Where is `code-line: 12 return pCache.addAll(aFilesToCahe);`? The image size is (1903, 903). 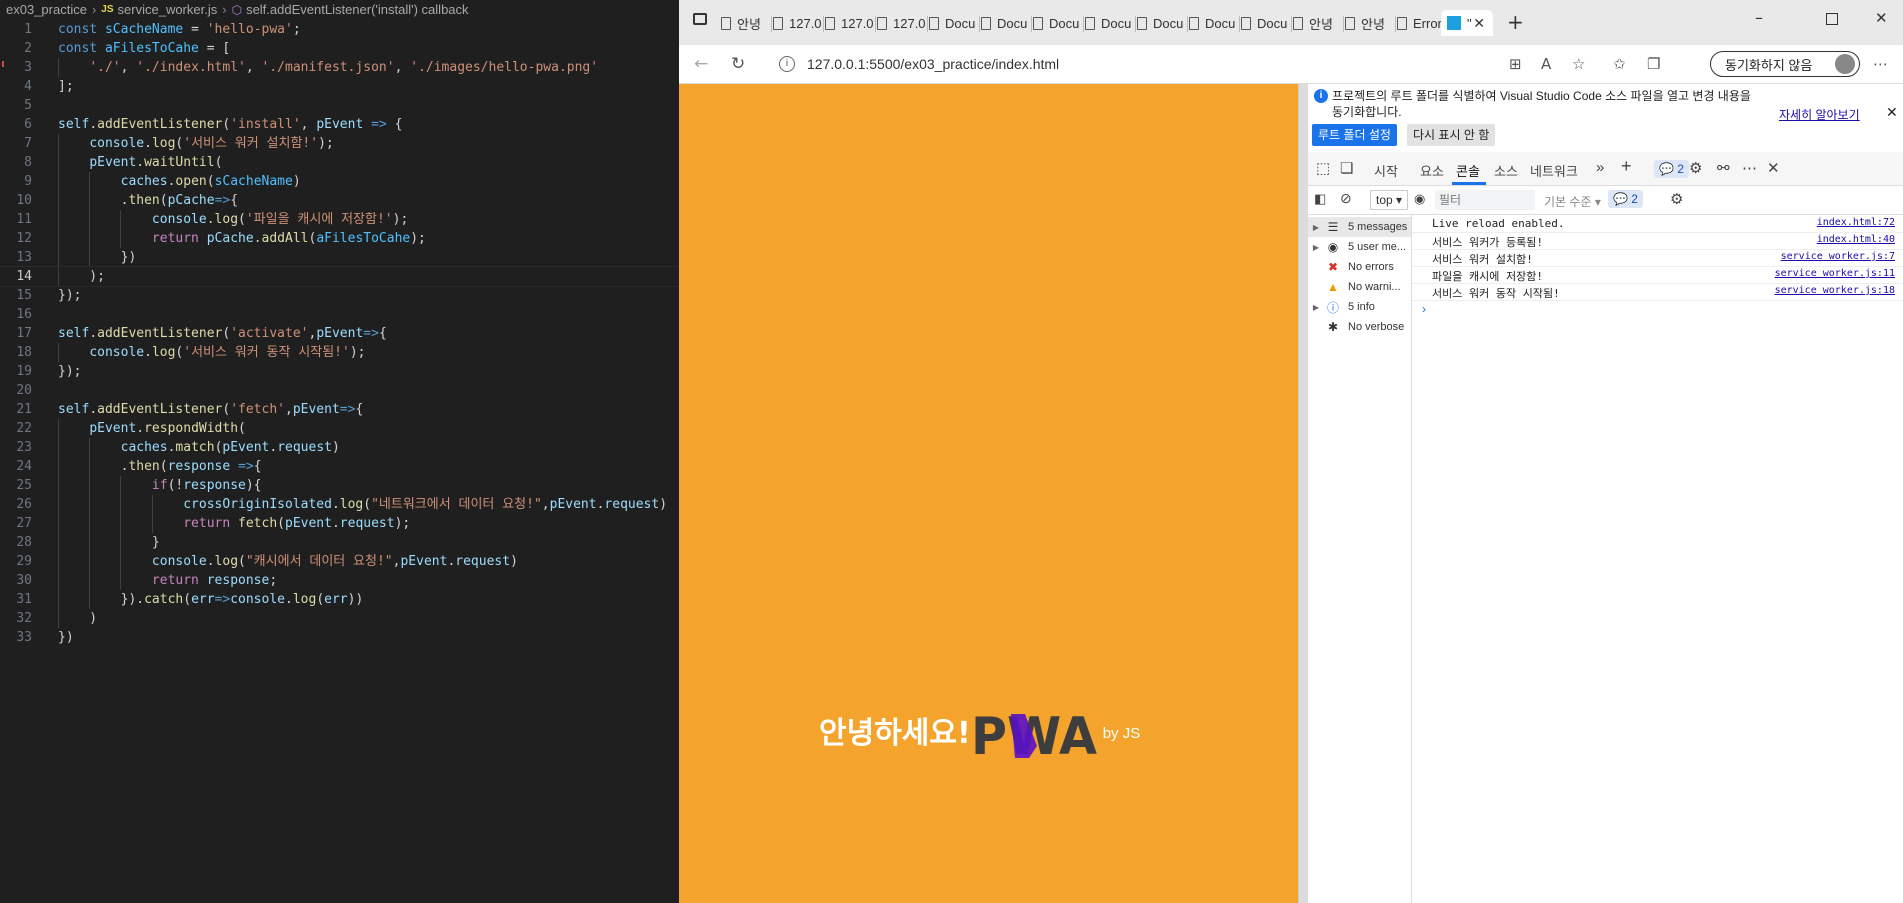
code-line: 12 return pCache.addAll(aFilesToCahe); is located at coordinates (339, 238).